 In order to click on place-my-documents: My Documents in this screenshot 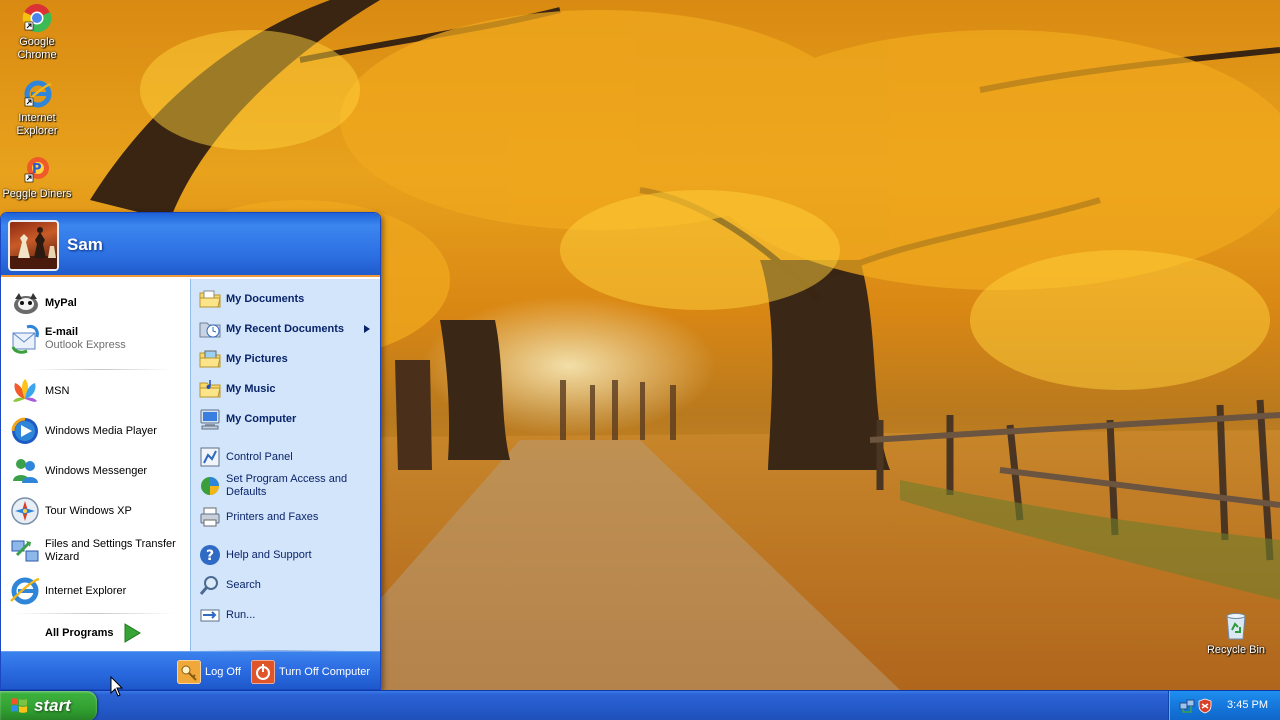, I will do `click(251, 299)`.